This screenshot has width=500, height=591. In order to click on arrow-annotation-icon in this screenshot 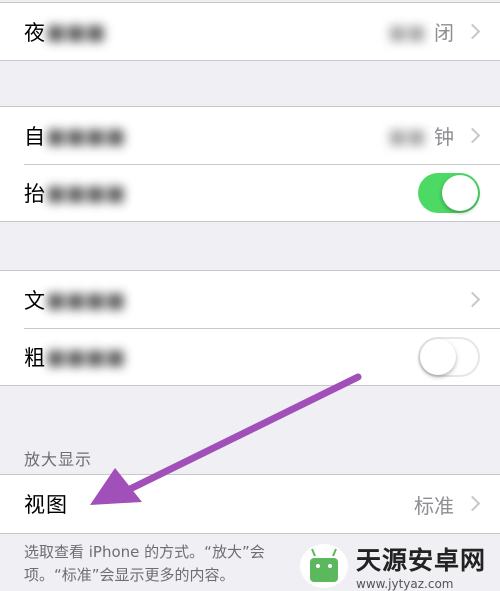, I will do `click(226, 439)`.